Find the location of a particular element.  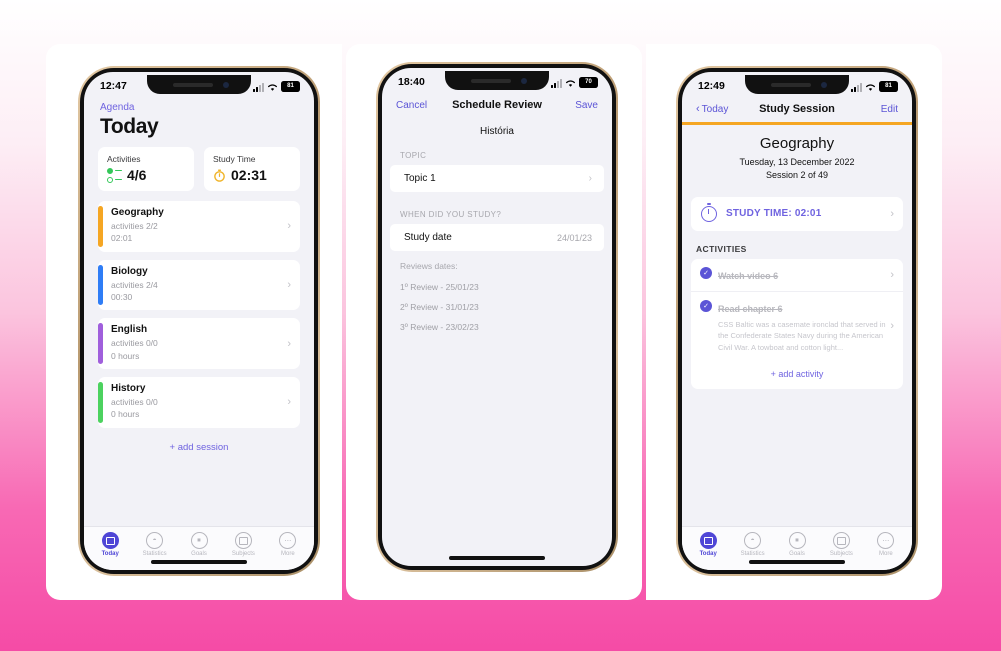

chart-icon: ◓ is located at coordinates (753, 540).